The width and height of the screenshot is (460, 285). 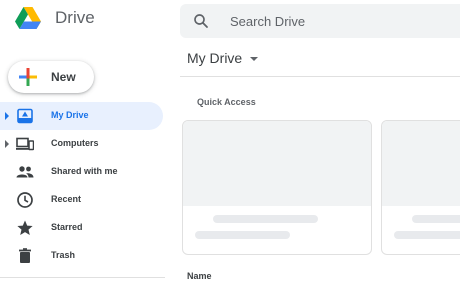 What do you see at coordinates (345, 21) in the screenshot?
I see `search-input` at bounding box center [345, 21].